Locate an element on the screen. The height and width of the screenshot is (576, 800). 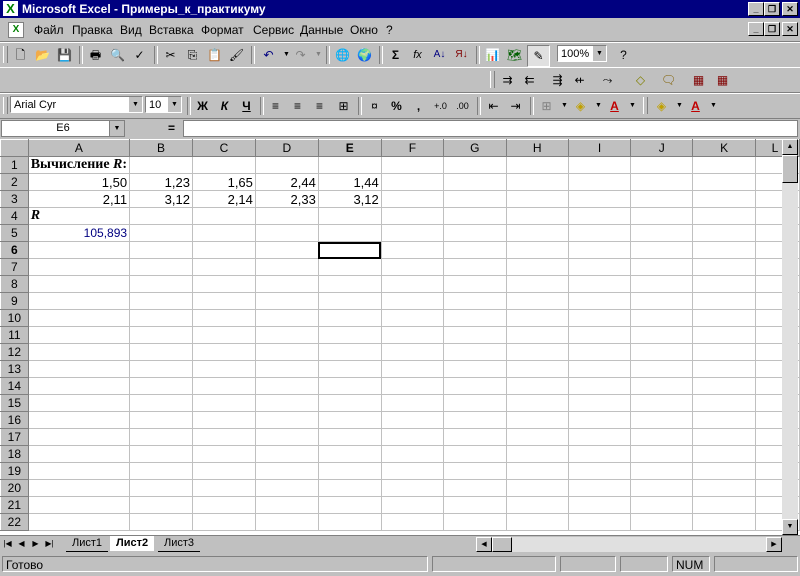
cell-I6 is located at coordinates (599, 250).